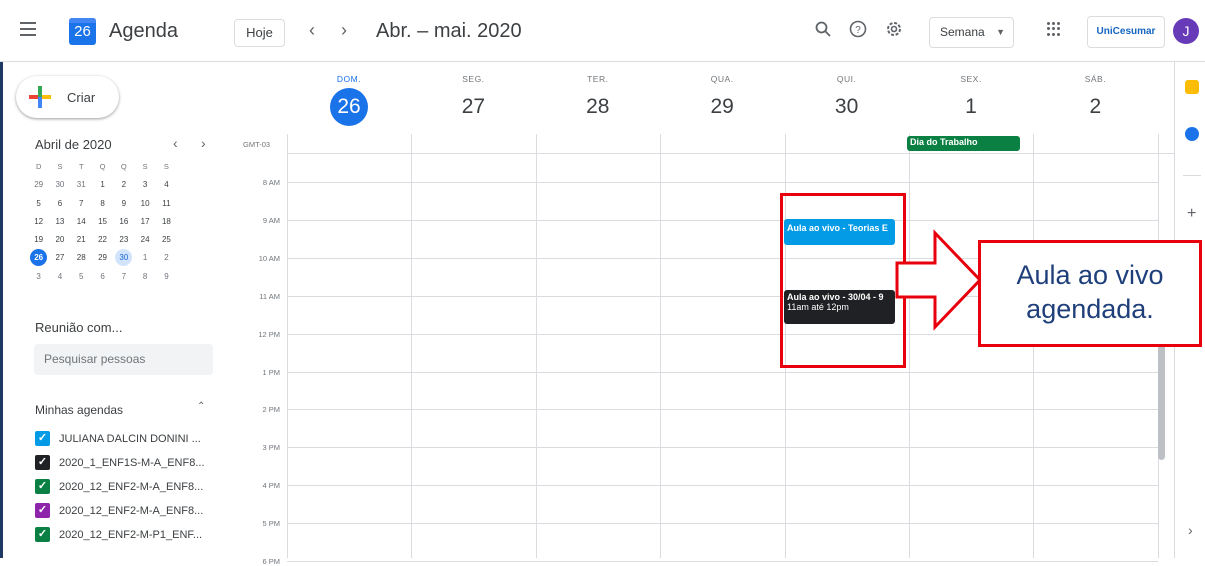  I want to click on day-header: QUA. 29, so click(722, 100).